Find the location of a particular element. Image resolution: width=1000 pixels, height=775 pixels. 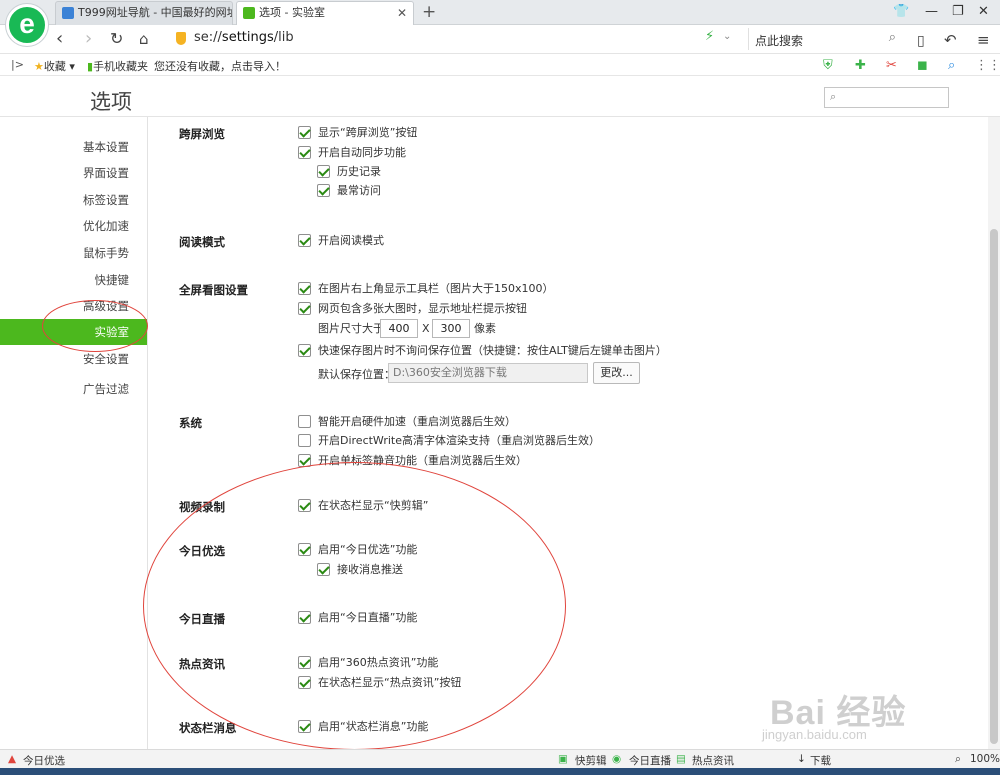

back-icon: ‹ is located at coordinates (59, 39).